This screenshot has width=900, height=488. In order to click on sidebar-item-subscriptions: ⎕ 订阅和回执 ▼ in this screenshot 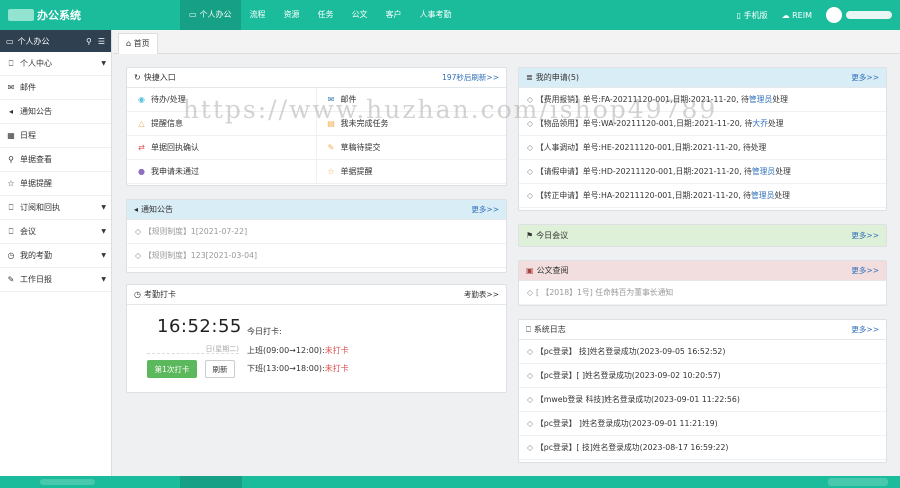, I will do `click(55, 208)`.